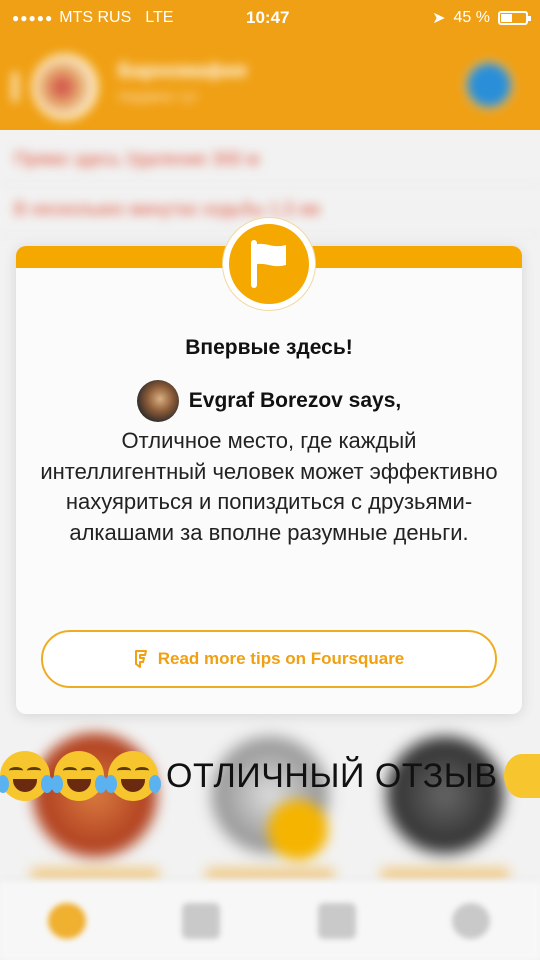  I want to click on author-name: Evgraf Borezov says,, so click(295, 401).